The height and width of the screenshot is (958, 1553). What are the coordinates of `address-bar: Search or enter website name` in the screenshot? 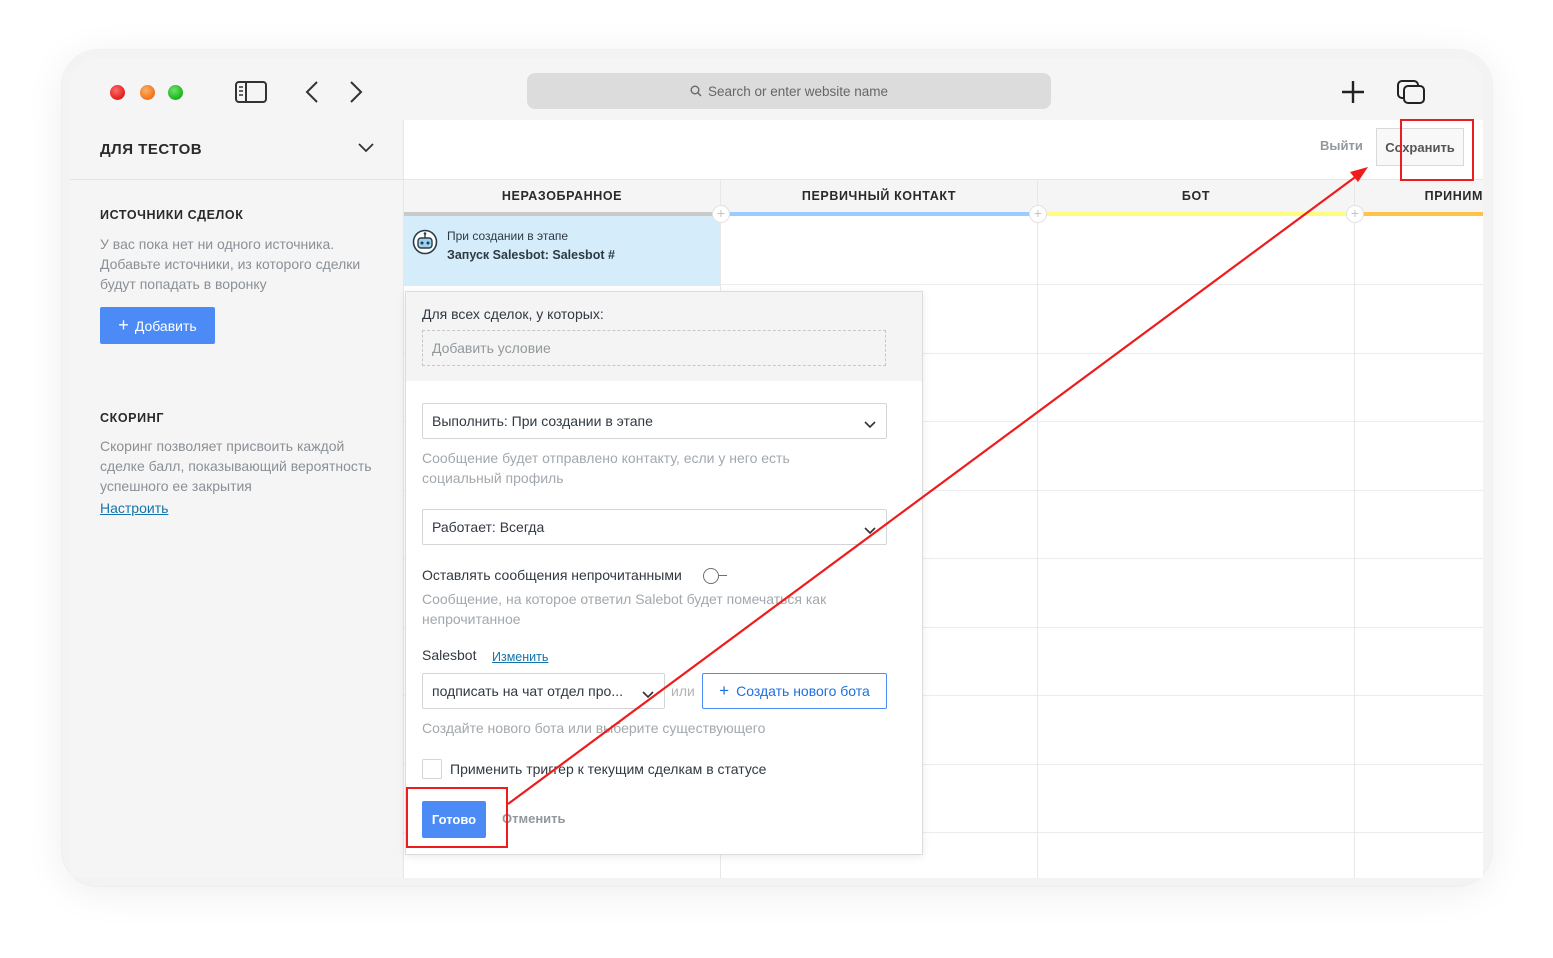 It's located at (789, 91).